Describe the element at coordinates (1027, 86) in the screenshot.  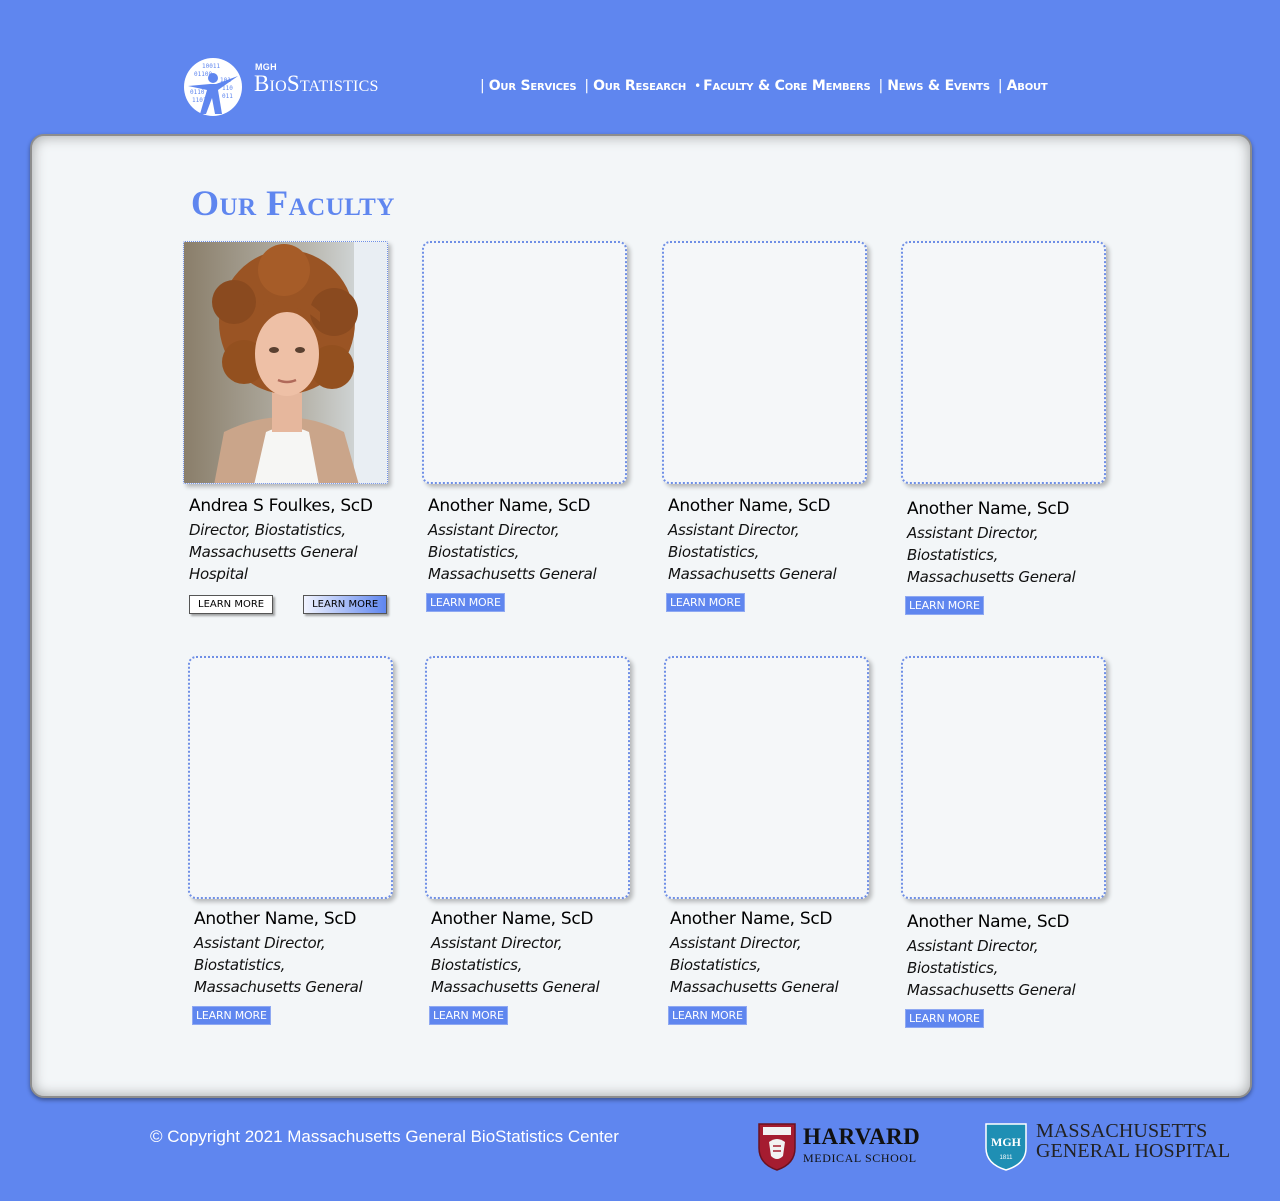
I see `nav-about: About` at that location.